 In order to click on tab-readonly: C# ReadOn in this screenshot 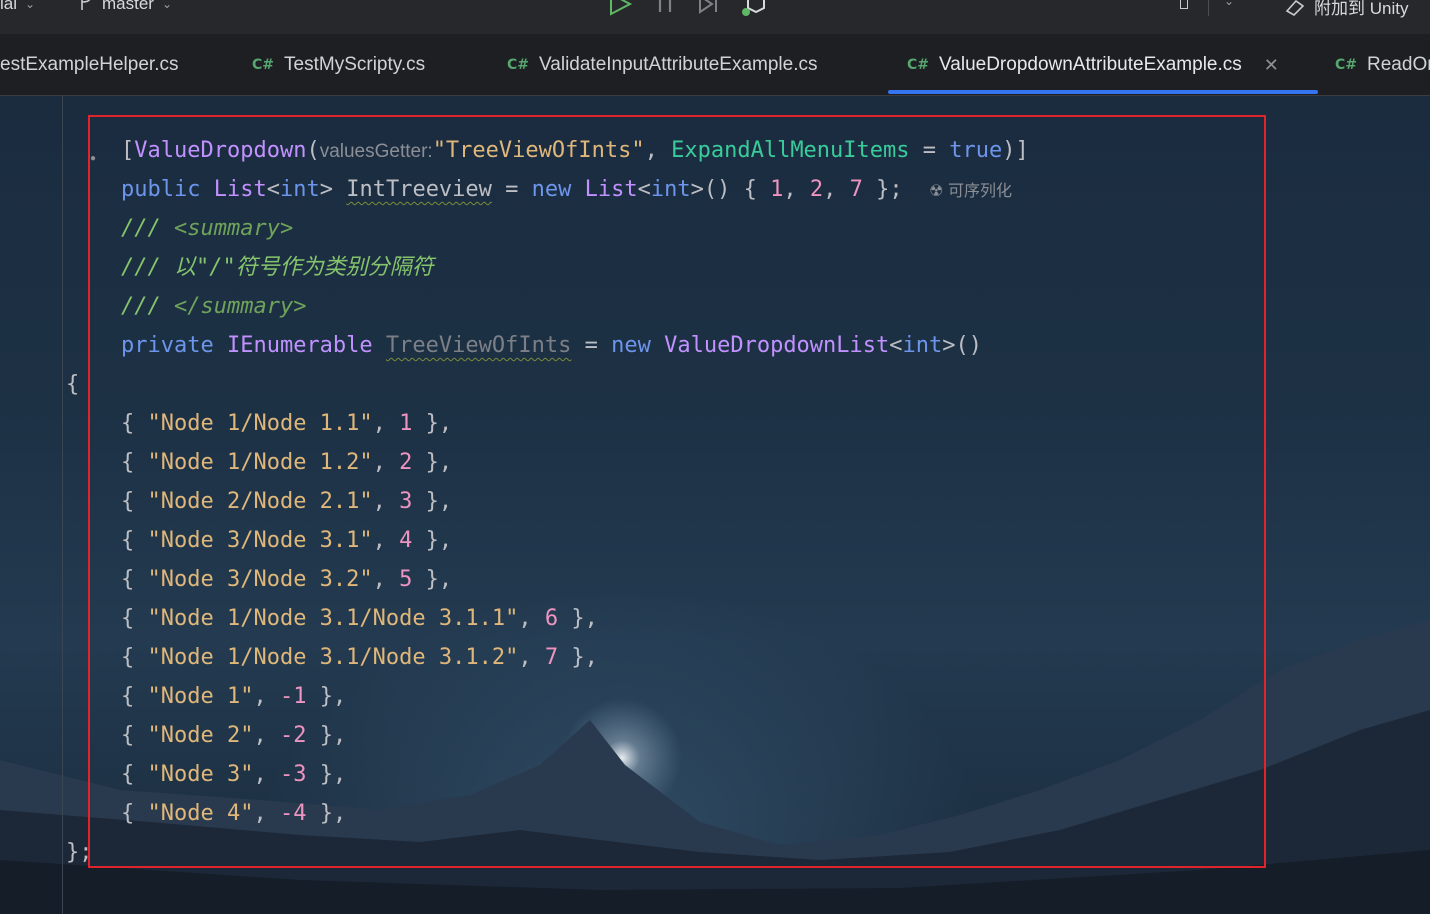, I will do `click(1382, 65)`.